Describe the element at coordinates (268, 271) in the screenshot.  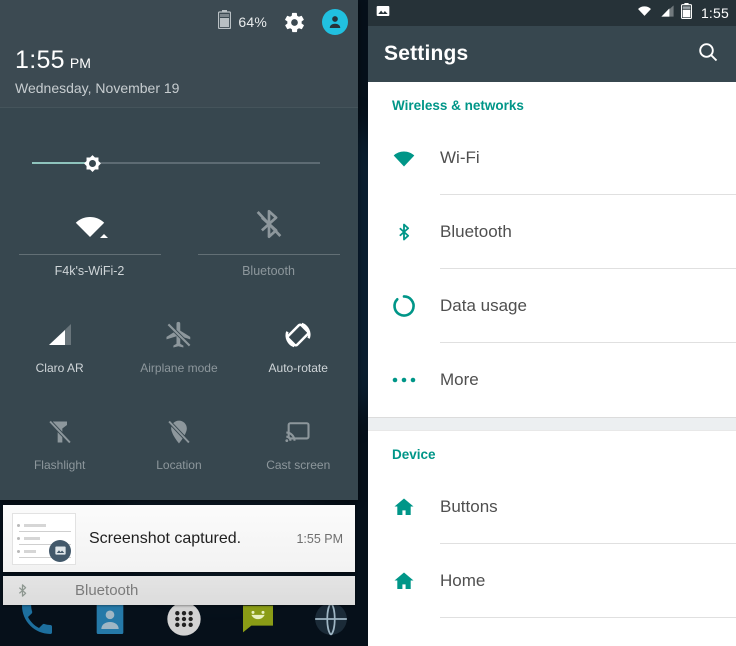
I see `tile-bluetooth-label: Bluetooth` at that location.